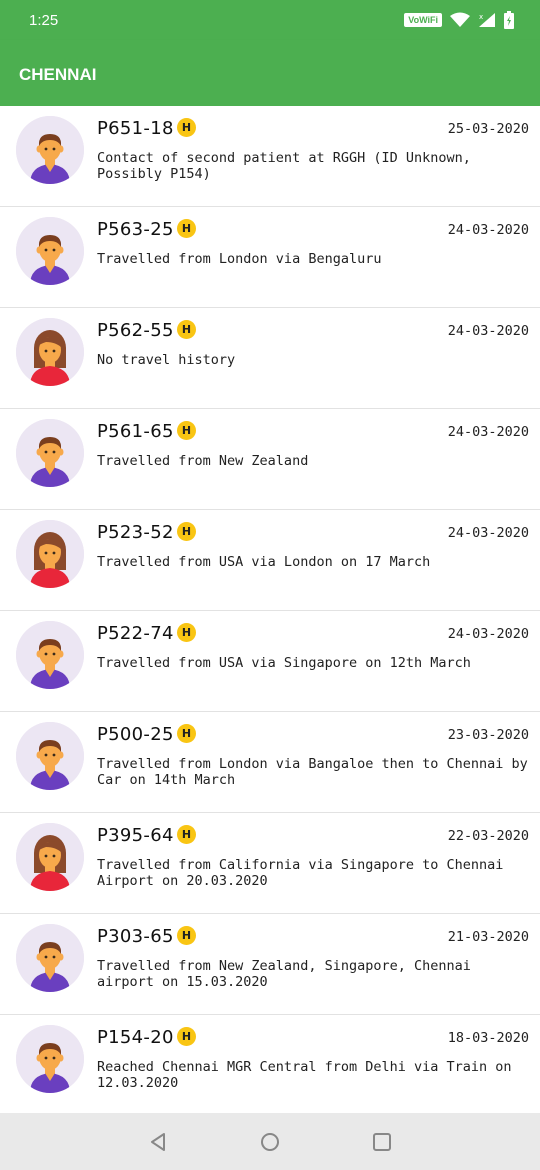 Image resolution: width=540 pixels, height=1170 pixels. What do you see at coordinates (166, 360) in the screenshot?
I see `patient-description: No travel history` at bounding box center [166, 360].